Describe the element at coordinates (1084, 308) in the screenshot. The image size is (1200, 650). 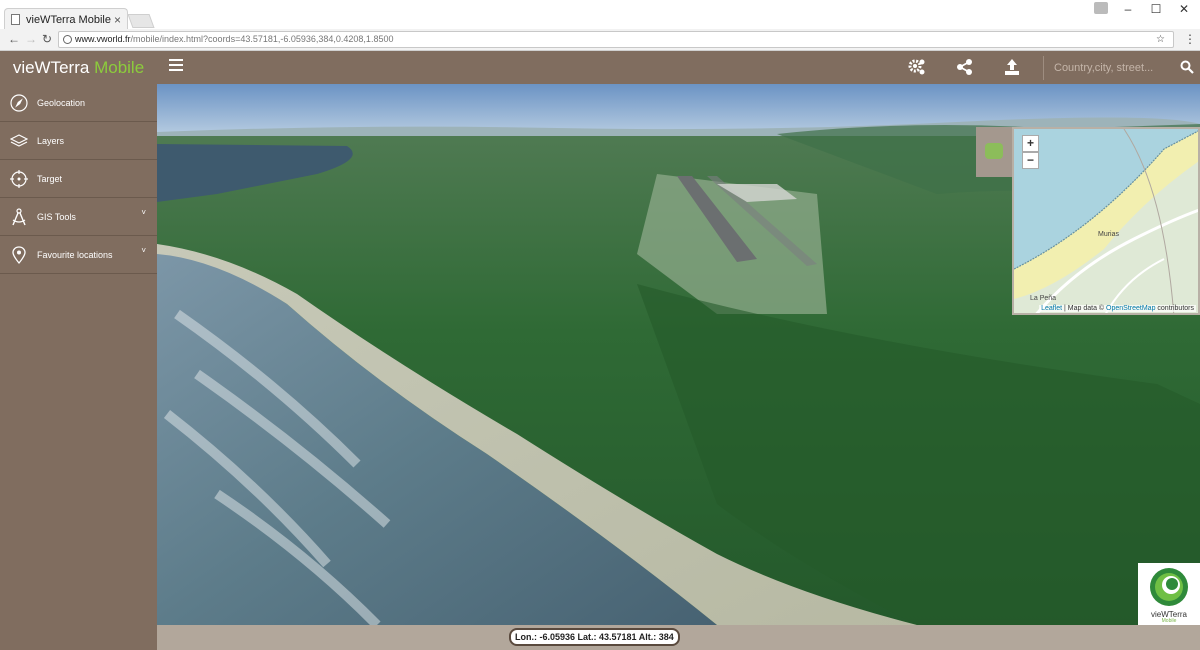
I see `attribution-text: | Map data ©` at that location.